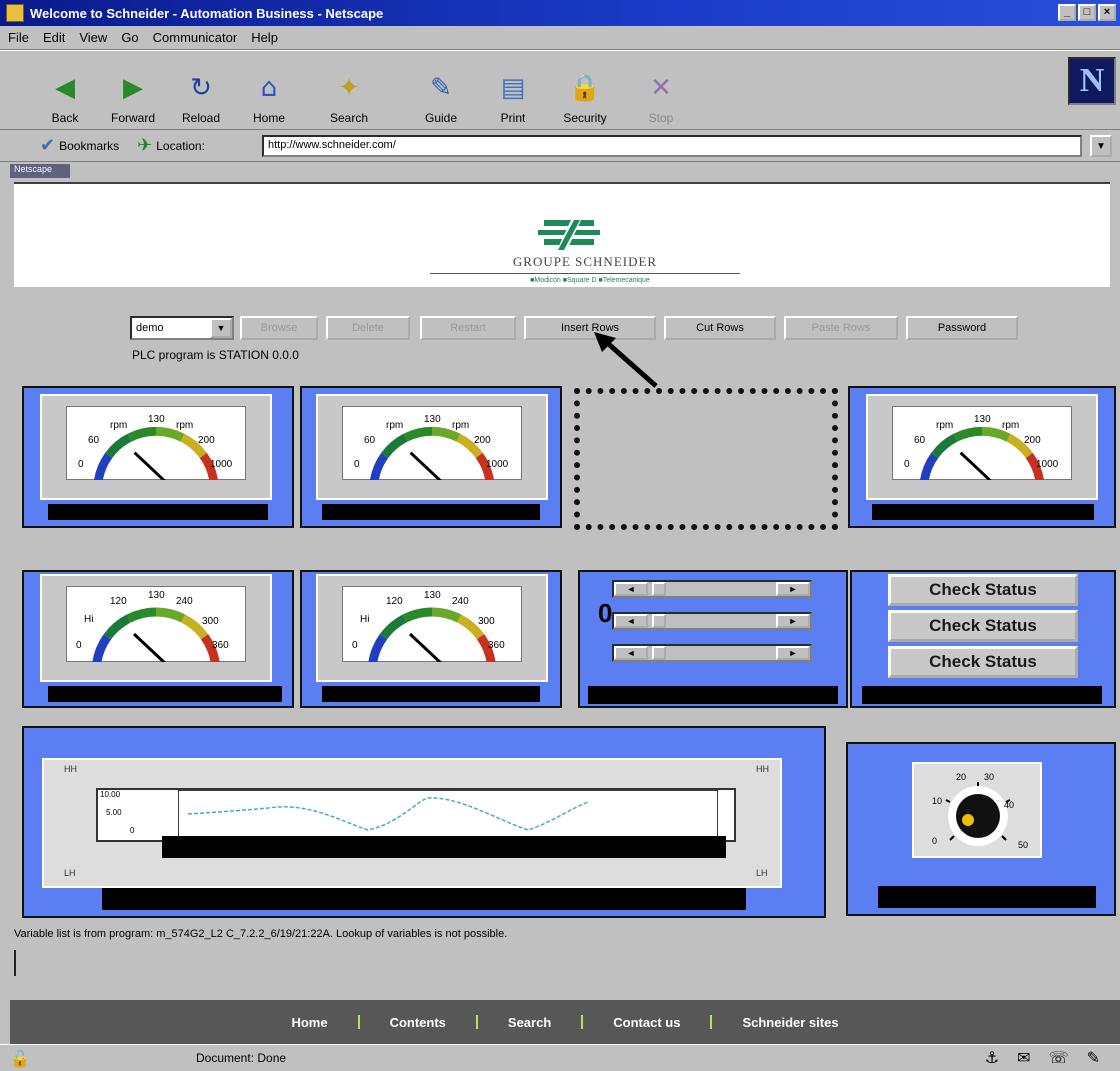 The image size is (1120, 1071). I want to click on gauge-scale-label: 0, so click(79, 645).